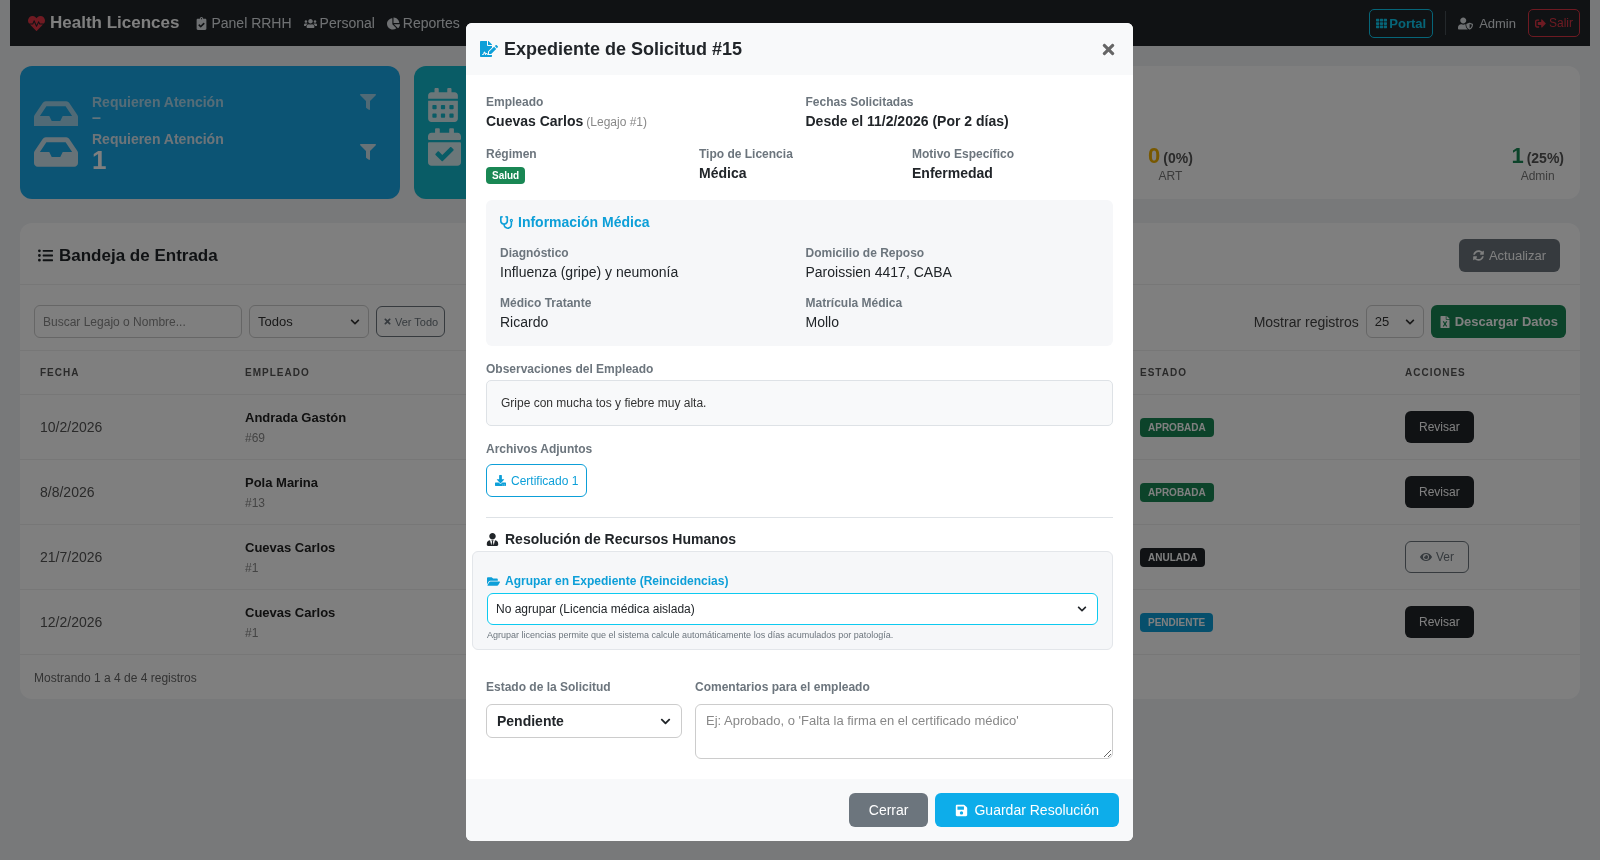  Describe the element at coordinates (535, 121) in the screenshot. I see `field-value: Cuevas Carlos` at that location.